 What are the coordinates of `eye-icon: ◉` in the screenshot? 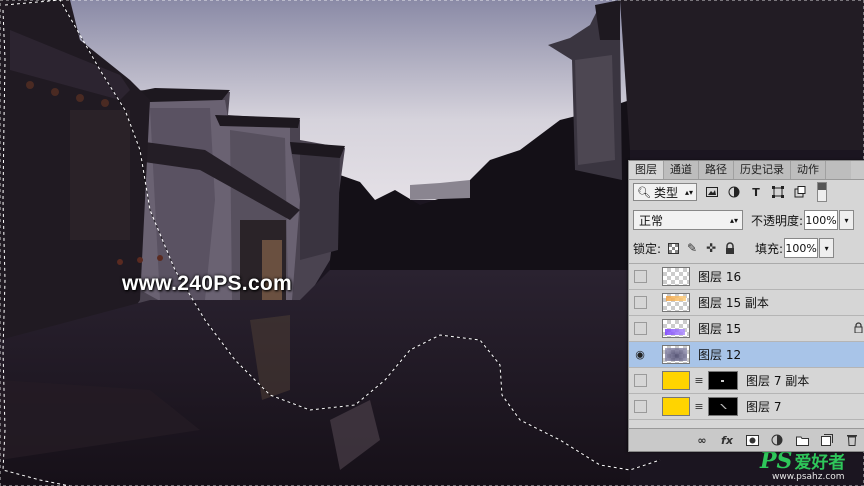 It's located at (640, 354).